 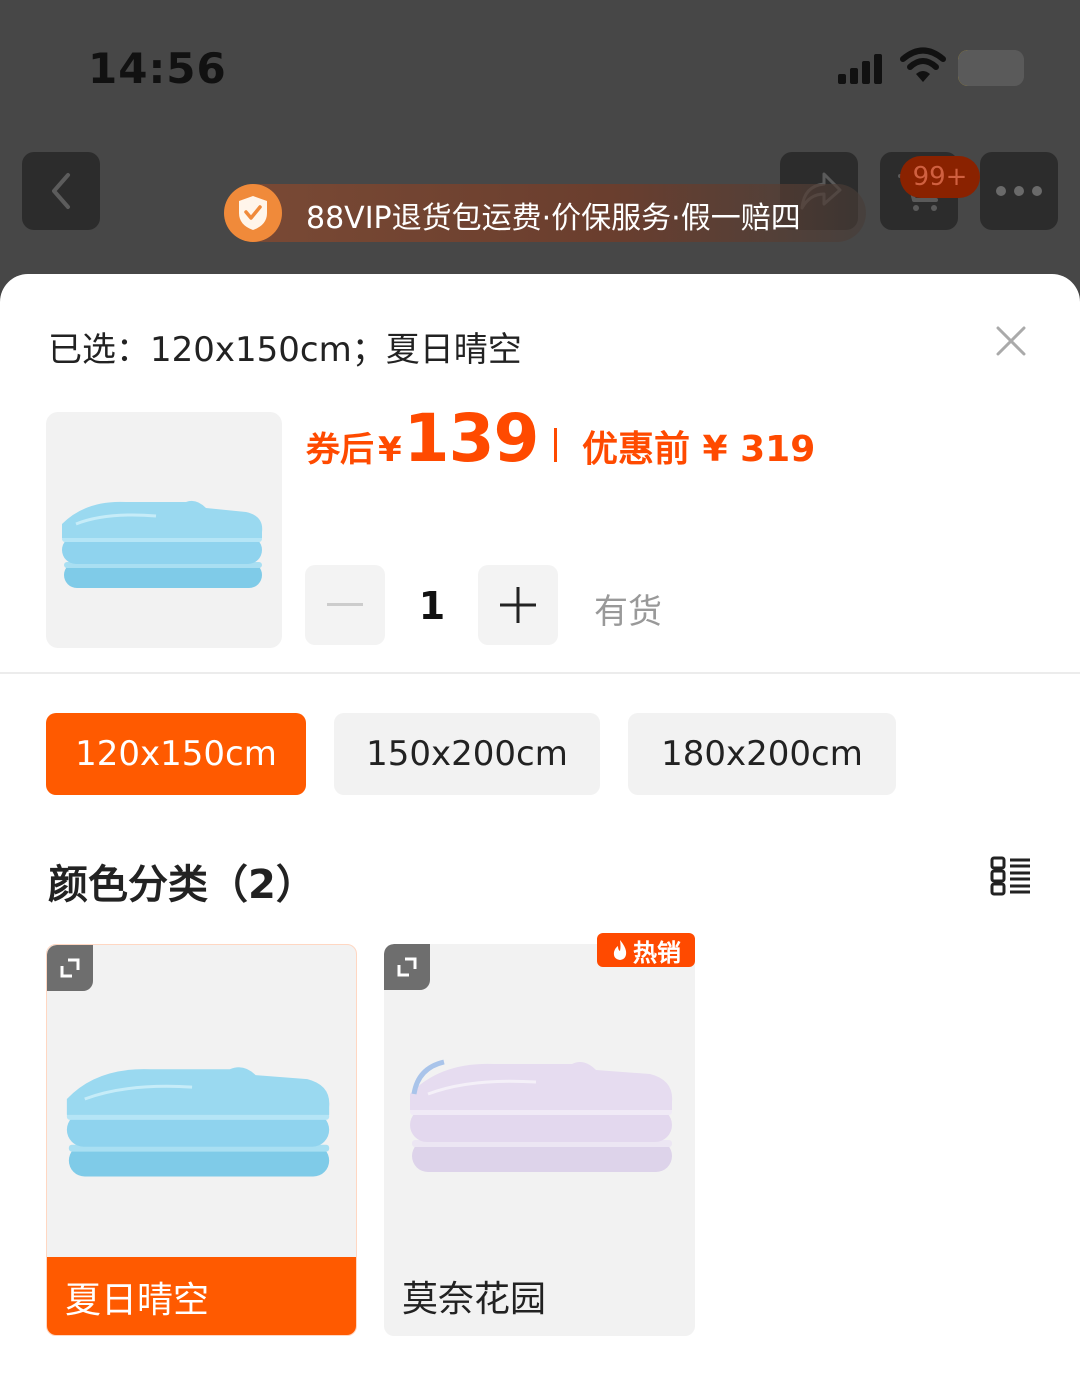 I want to click on quantity-increase-button, so click(x=518, y=605).